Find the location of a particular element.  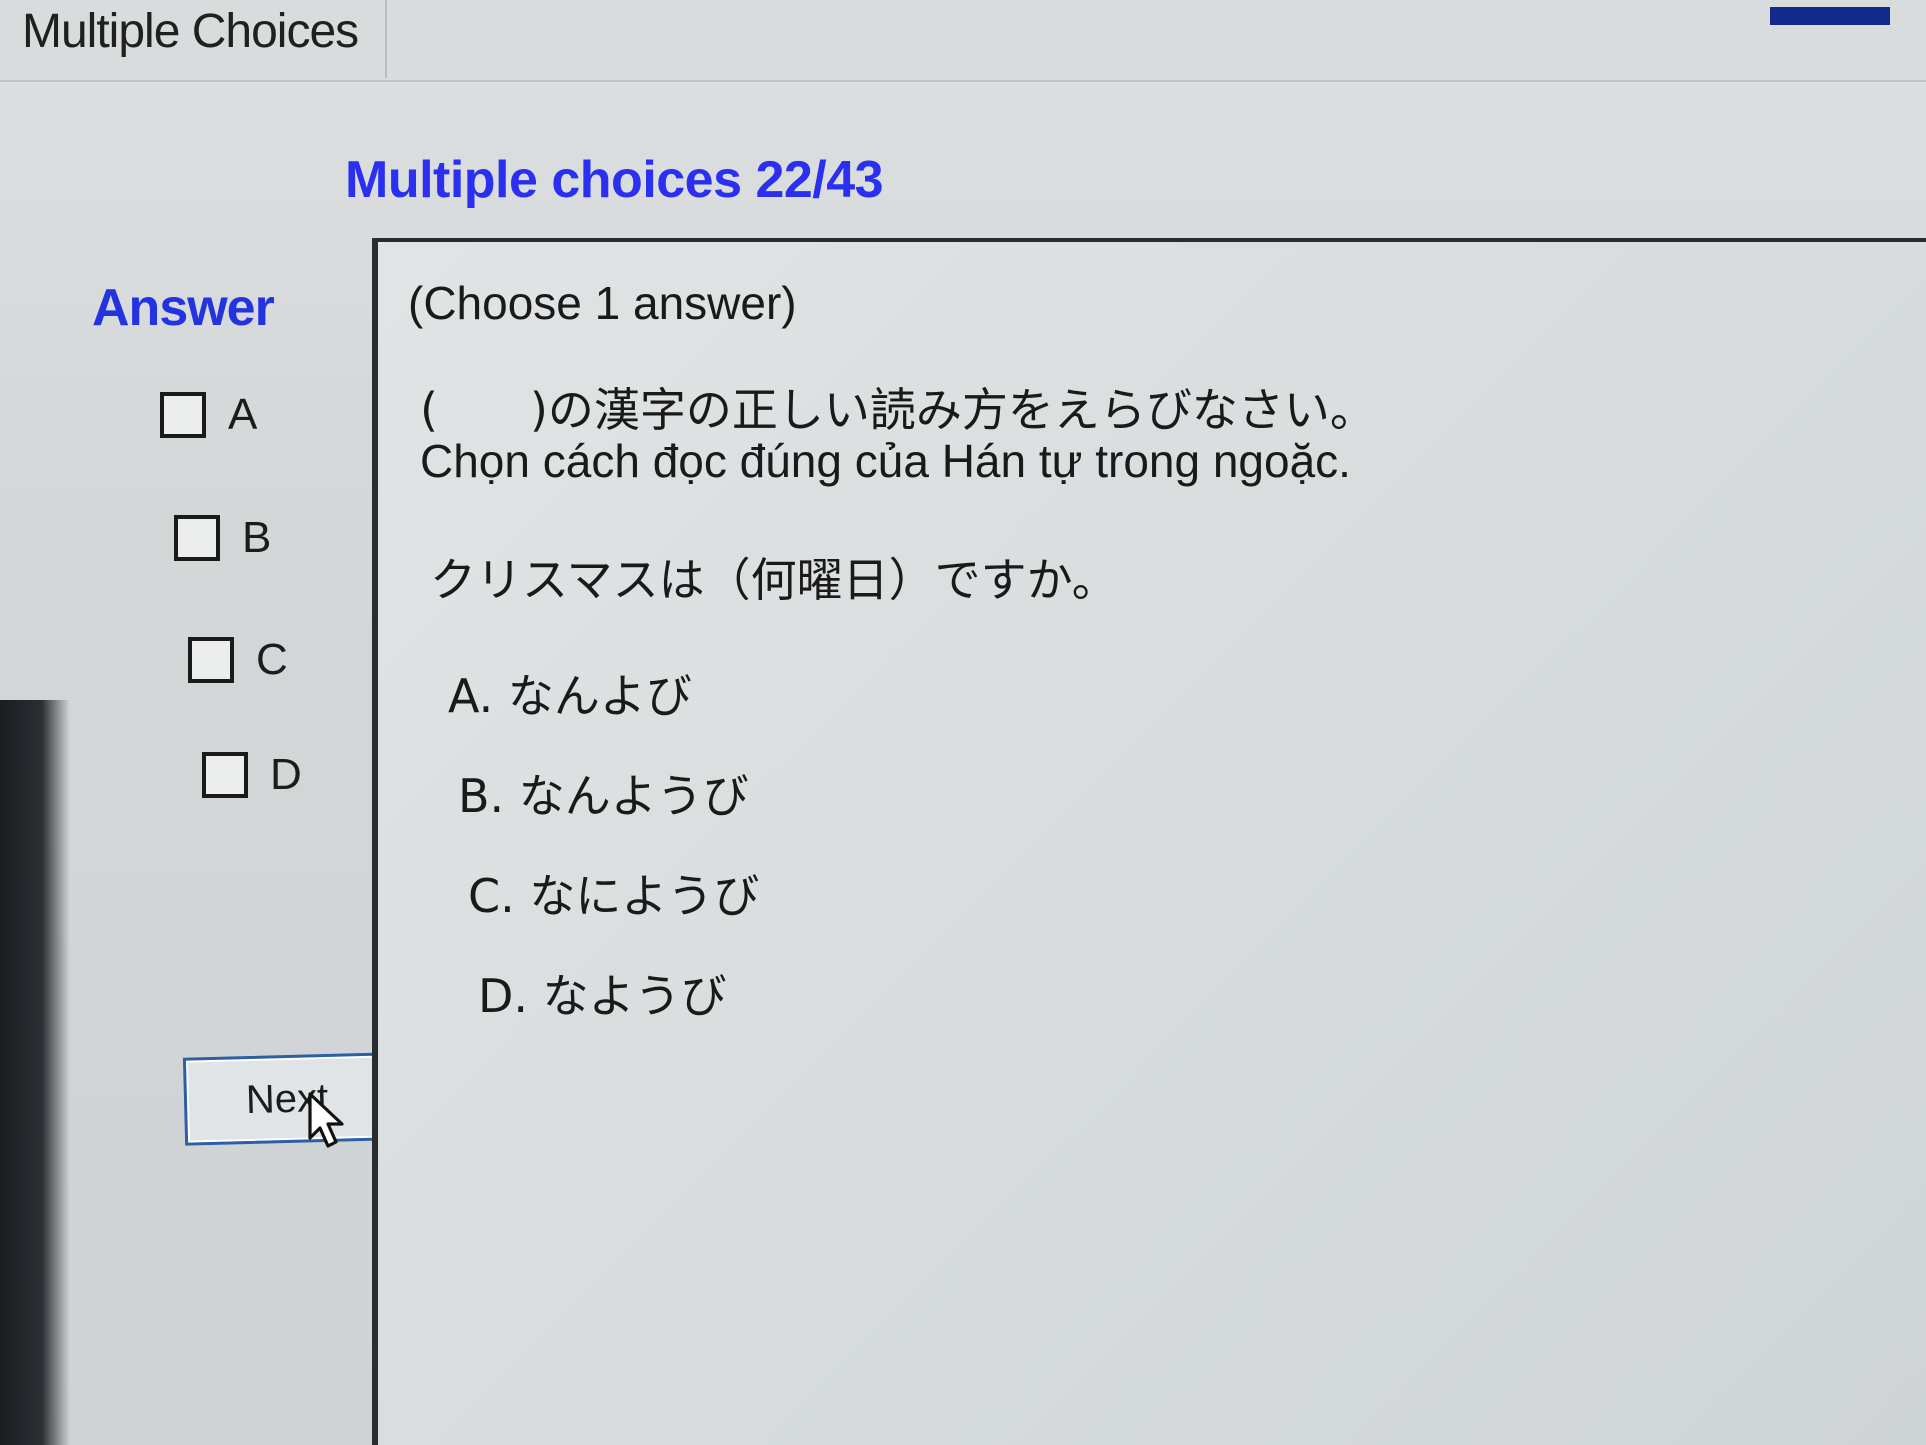

checkbox-a is located at coordinates (183, 415).